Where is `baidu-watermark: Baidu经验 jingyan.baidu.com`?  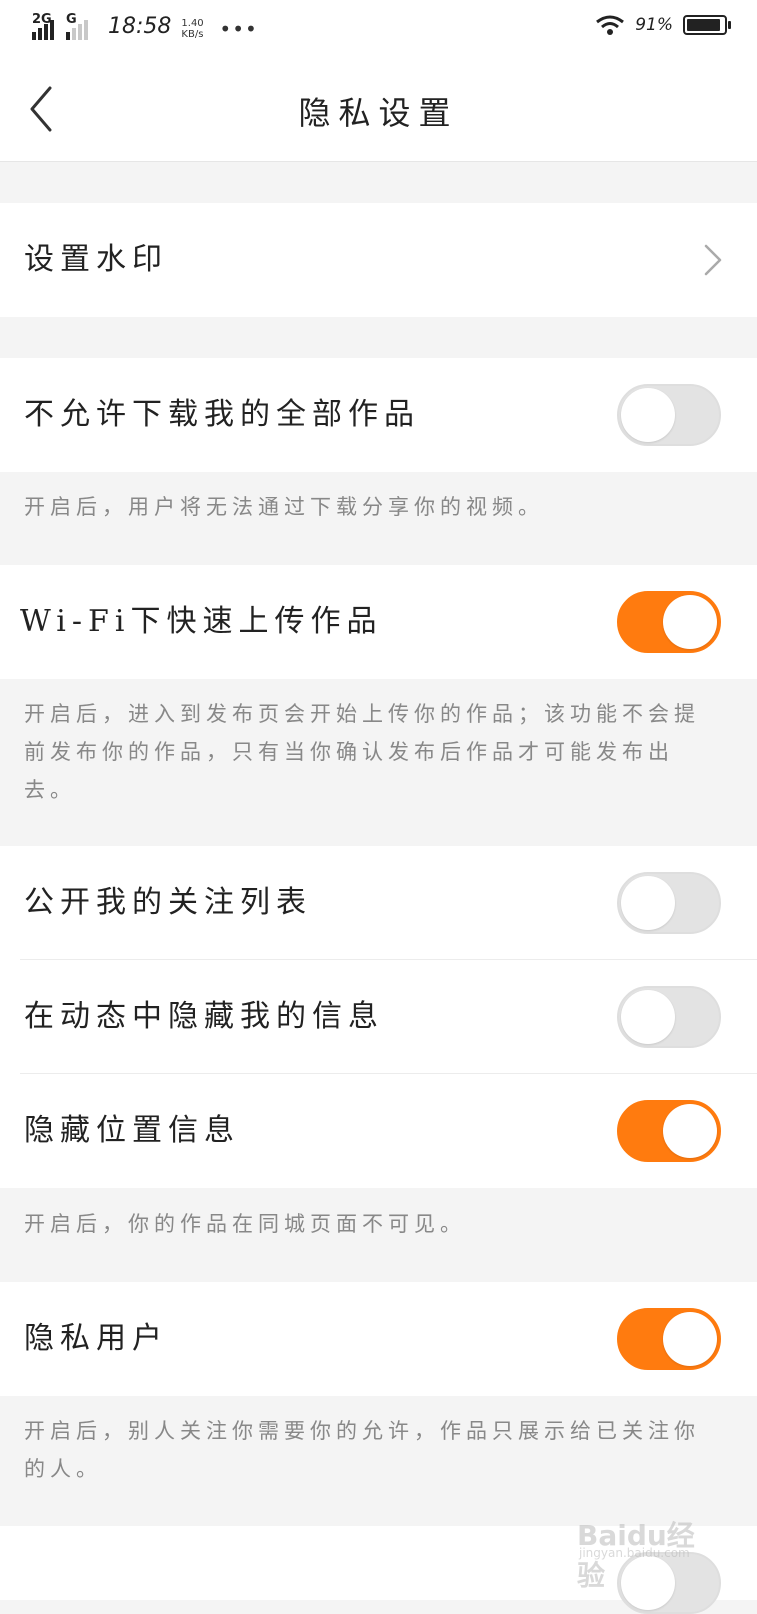 baidu-watermark: Baidu经验 jingyan.baidu.com is located at coordinates (647, 1549).